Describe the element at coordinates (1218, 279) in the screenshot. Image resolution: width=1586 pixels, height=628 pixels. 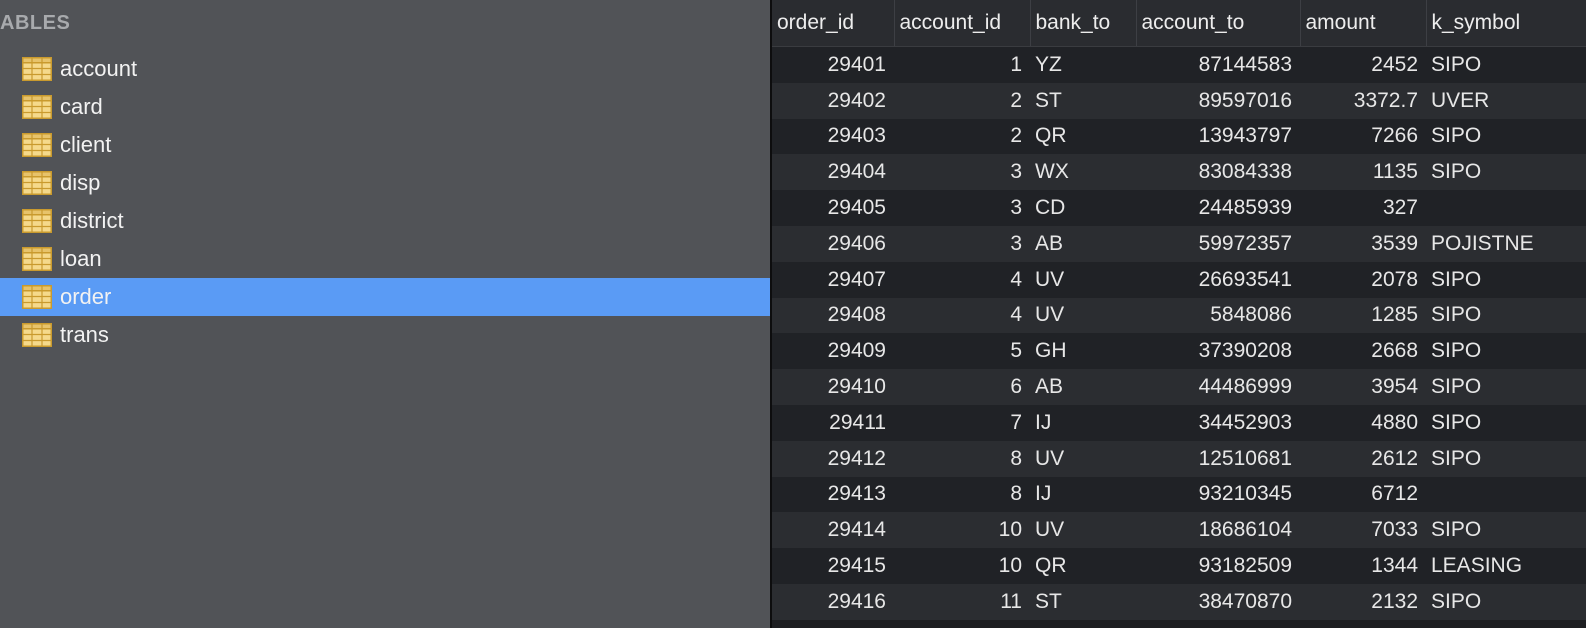
I see `cell-account-to: 26693541` at that location.